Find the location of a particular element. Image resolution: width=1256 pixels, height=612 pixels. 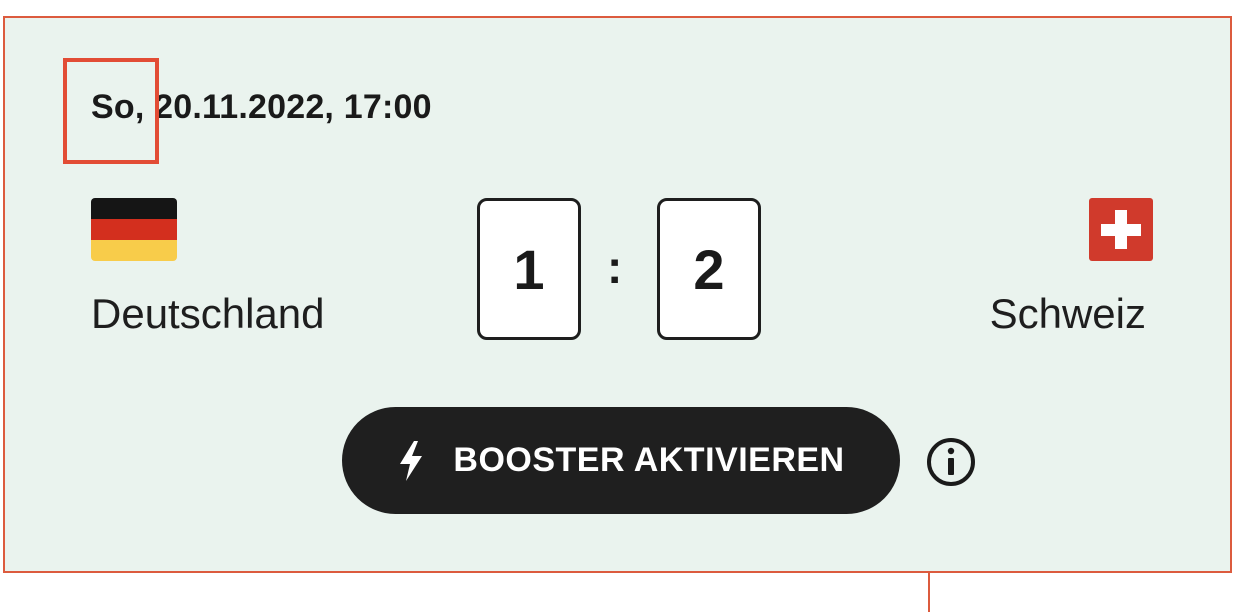

switzerland-flag-icon is located at coordinates (1121, 229).